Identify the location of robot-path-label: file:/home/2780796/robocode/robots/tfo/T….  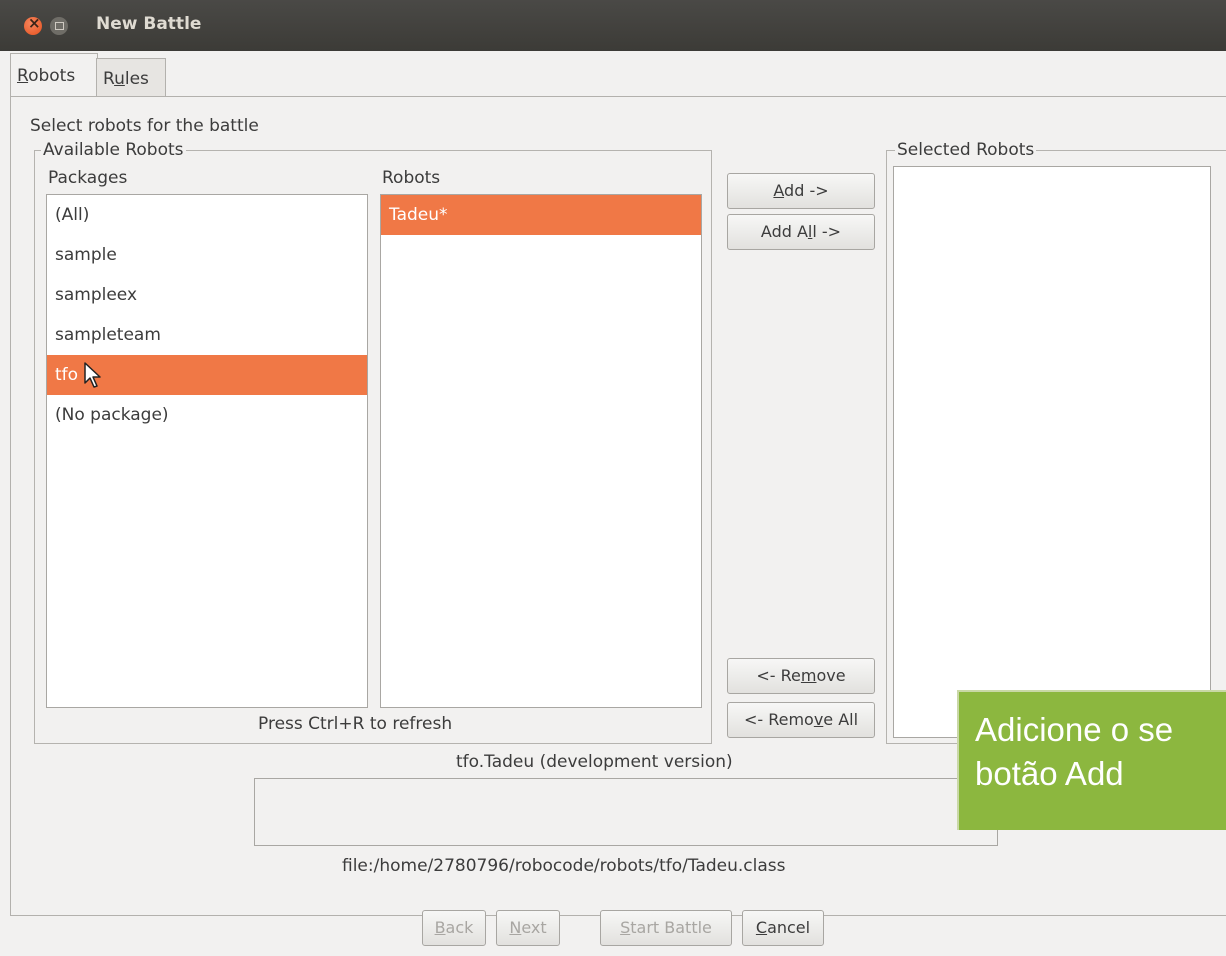
(564, 866).